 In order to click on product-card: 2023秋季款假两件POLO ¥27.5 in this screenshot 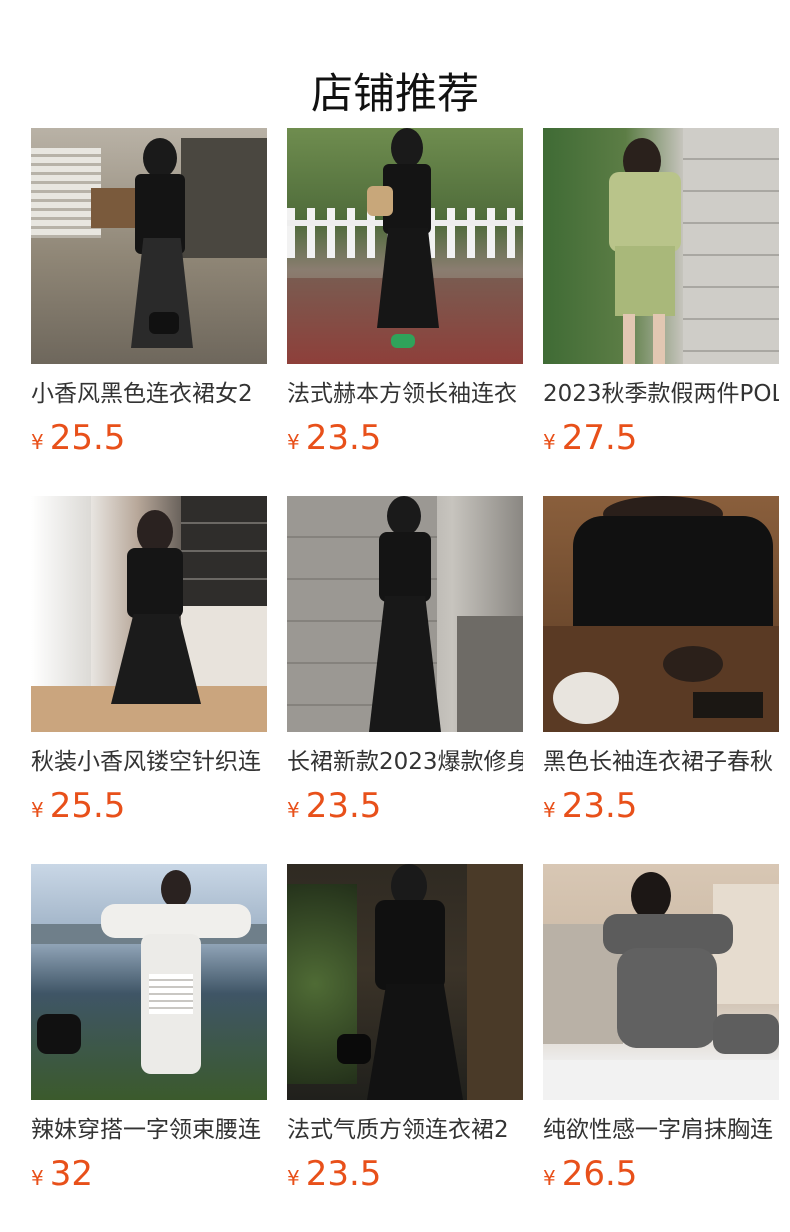, I will do `click(661, 312)`.